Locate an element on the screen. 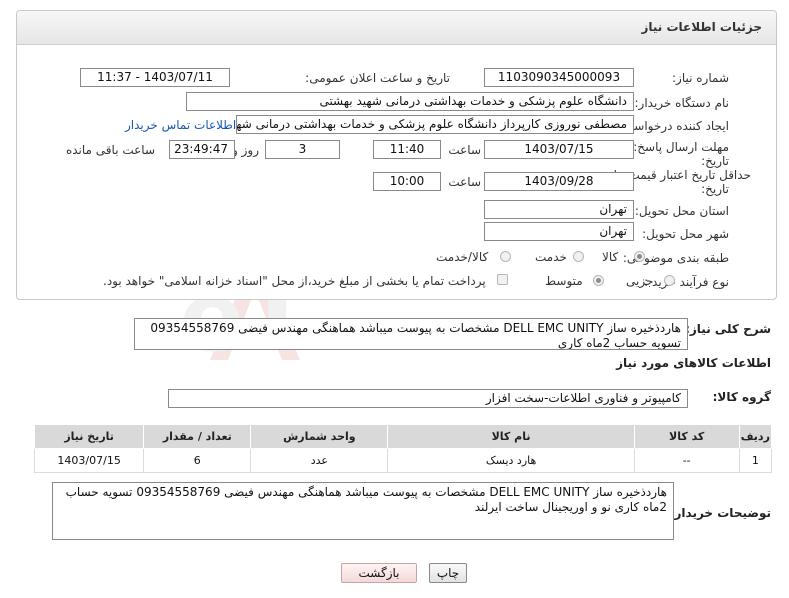  need-number-label: شماره نیاز: is located at coordinates (700, 78).